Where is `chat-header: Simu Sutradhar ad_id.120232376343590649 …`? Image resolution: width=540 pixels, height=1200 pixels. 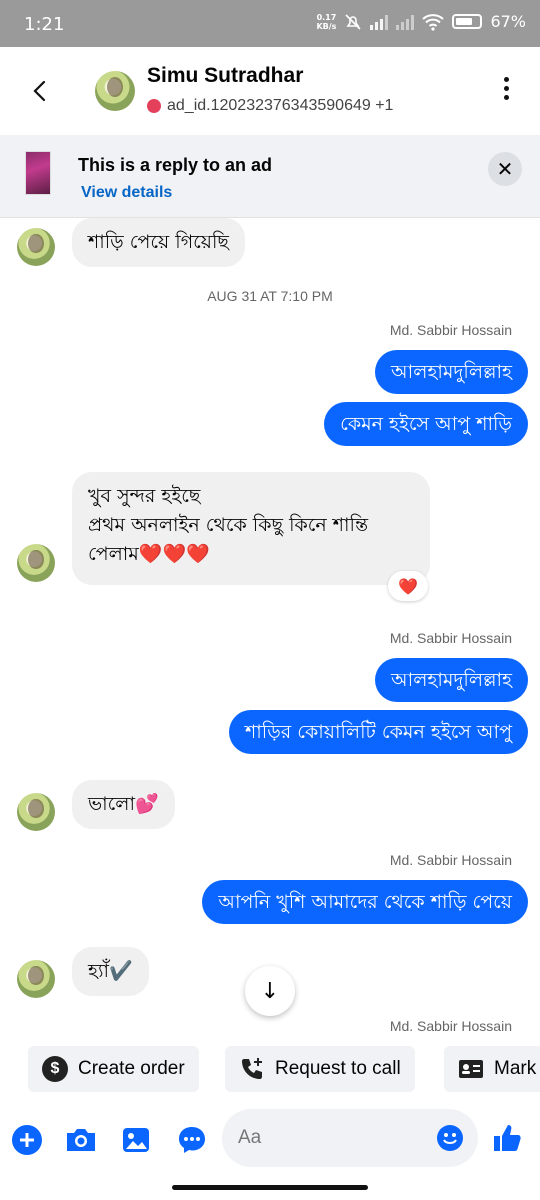
chat-header: Simu Sutradhar ad_id.120232376343590649 … is located at coordinates (270, 91).